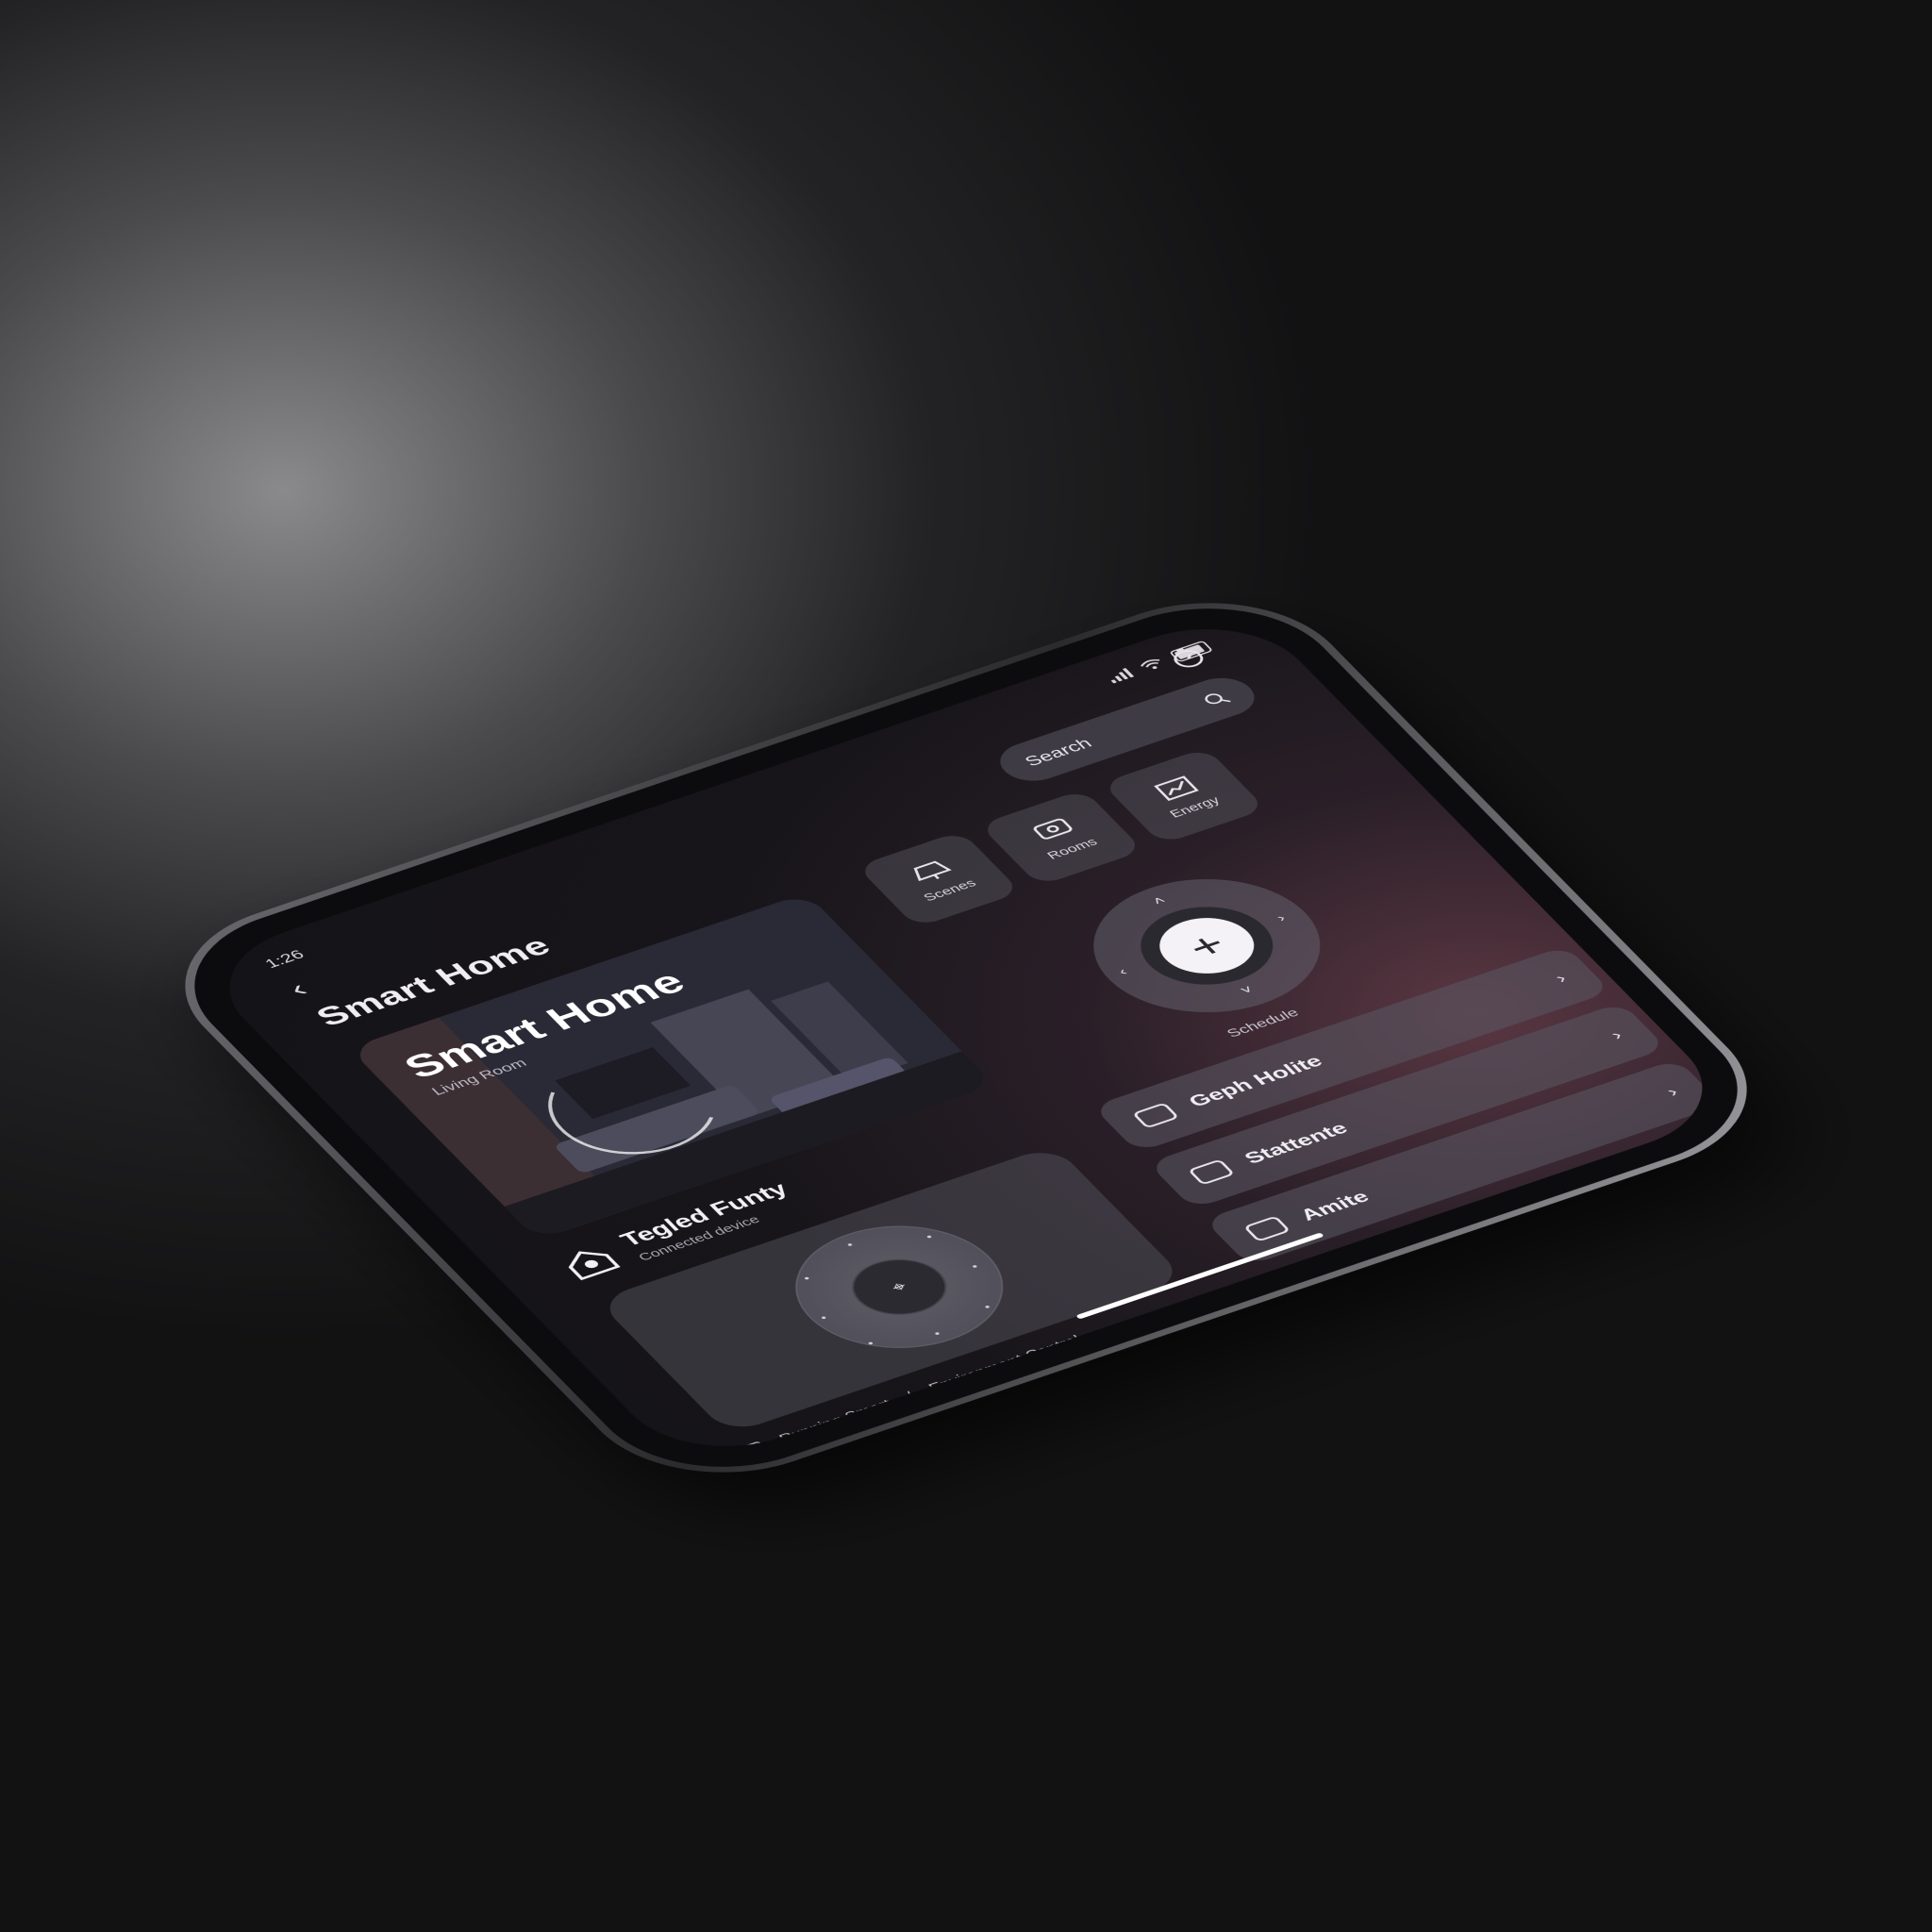 The width and height of the screenshot is (1932, 1932). I want to click on tile-energy: Energy, so click(1184, 796).